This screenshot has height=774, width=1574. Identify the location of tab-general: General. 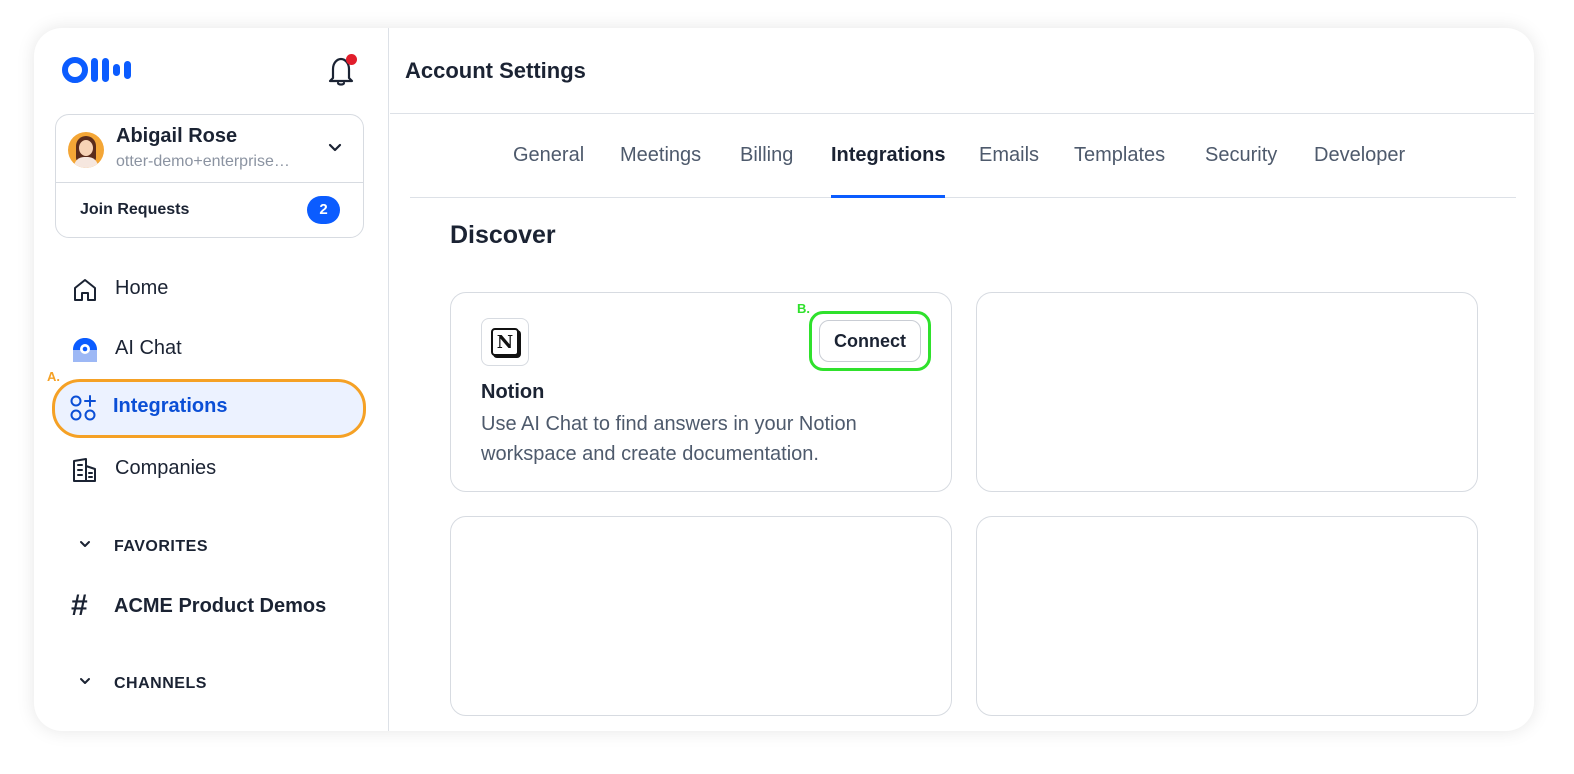
(548, 171).